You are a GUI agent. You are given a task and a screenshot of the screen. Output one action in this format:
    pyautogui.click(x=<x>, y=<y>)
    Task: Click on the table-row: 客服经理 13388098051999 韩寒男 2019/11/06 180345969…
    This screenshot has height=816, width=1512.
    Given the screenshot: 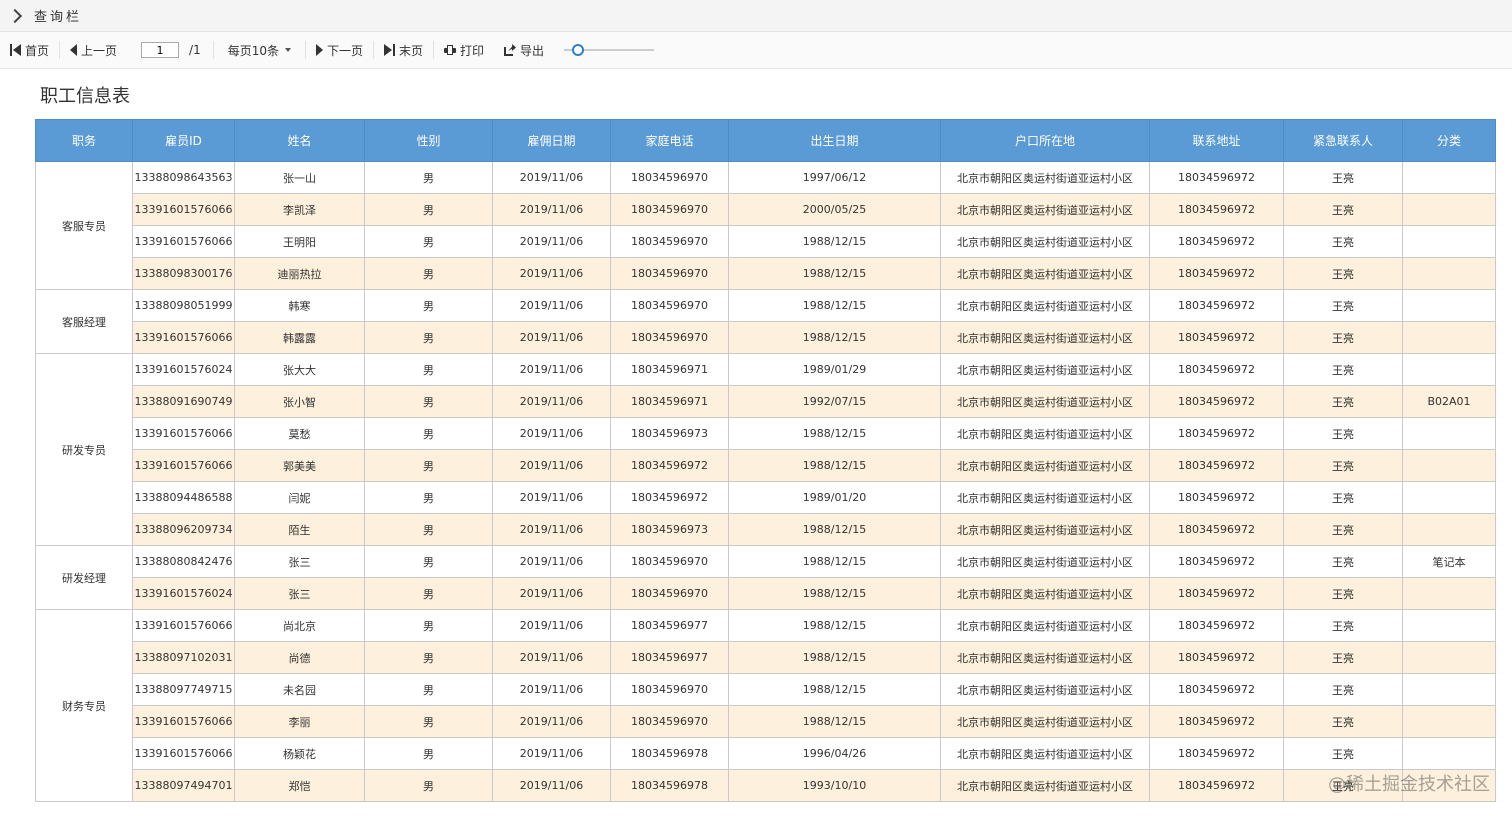 What is the action you would take?
    pyautogui.click(x=765, y=321)
    